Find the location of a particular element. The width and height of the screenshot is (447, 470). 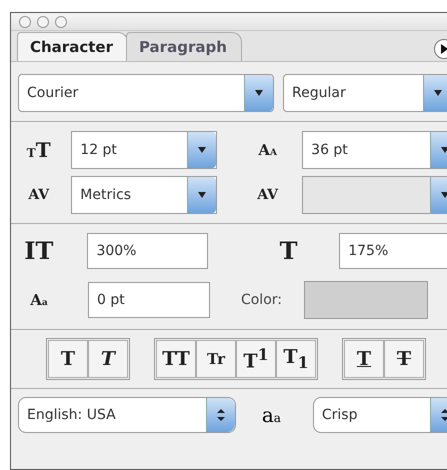

kerning-icon: AV is located at coordinates (39, 195).